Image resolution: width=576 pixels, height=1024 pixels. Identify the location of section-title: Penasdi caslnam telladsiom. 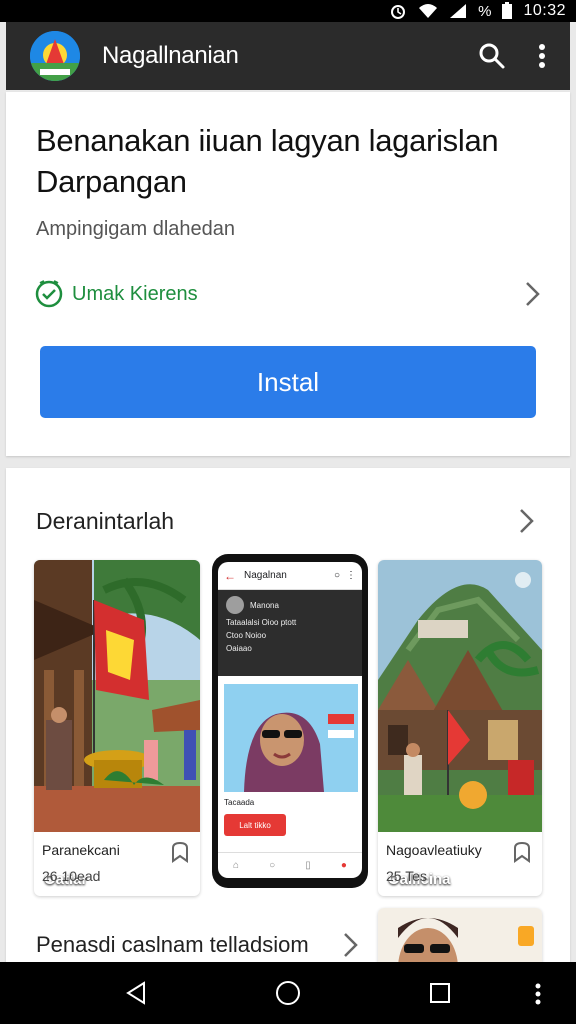
(172, 944).